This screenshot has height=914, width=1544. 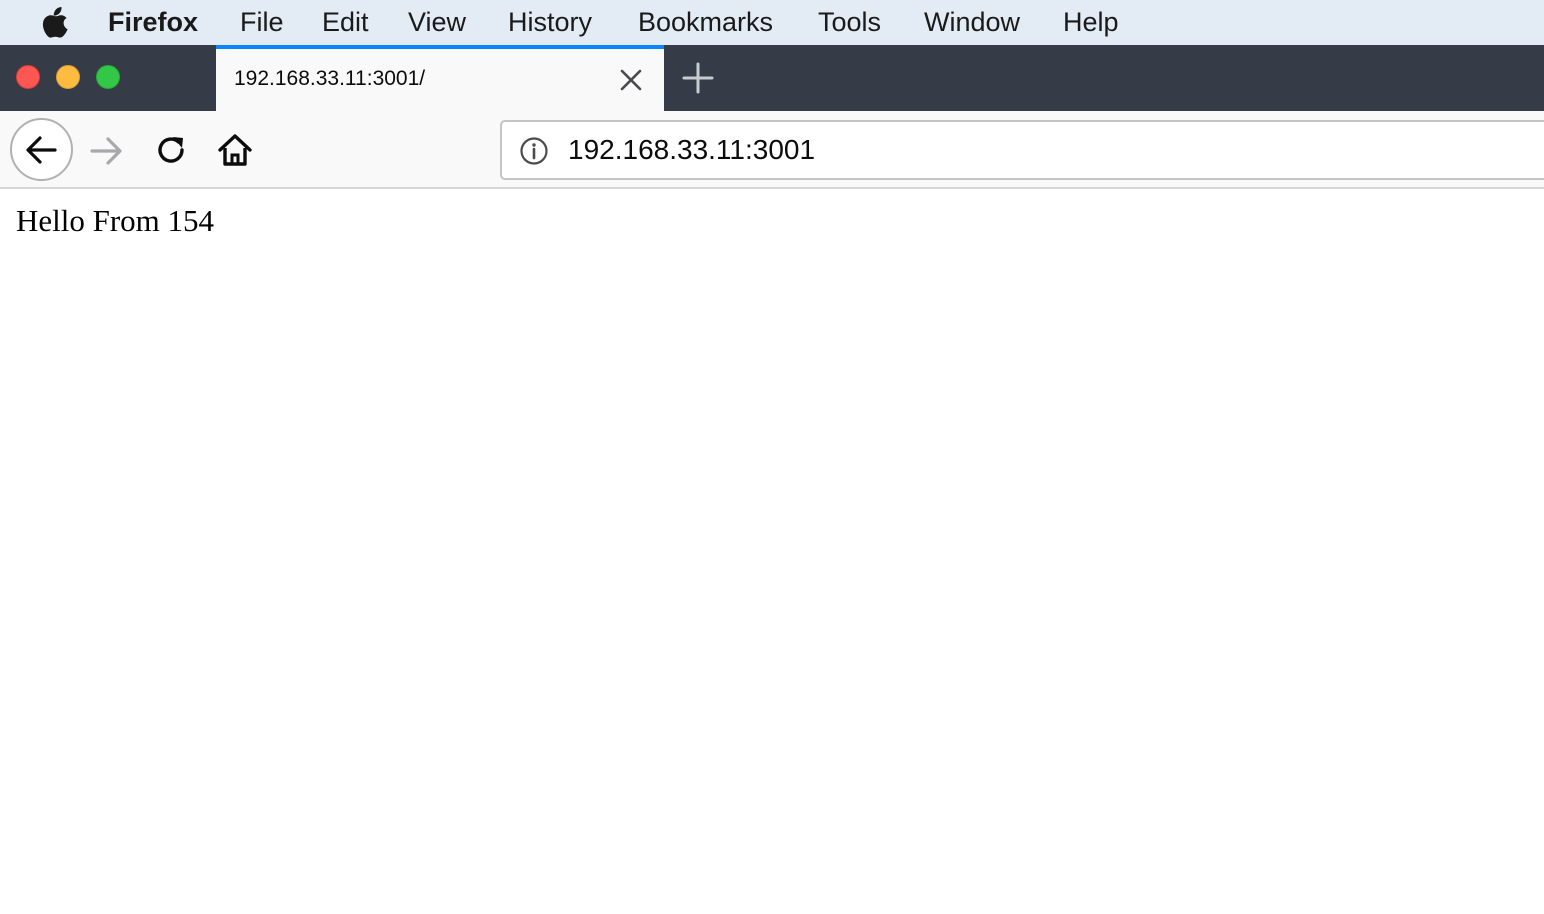 What do you see at coordinates (631, 80) in the screenshot?
I see `close-icon` at bounding box center [631, 80].